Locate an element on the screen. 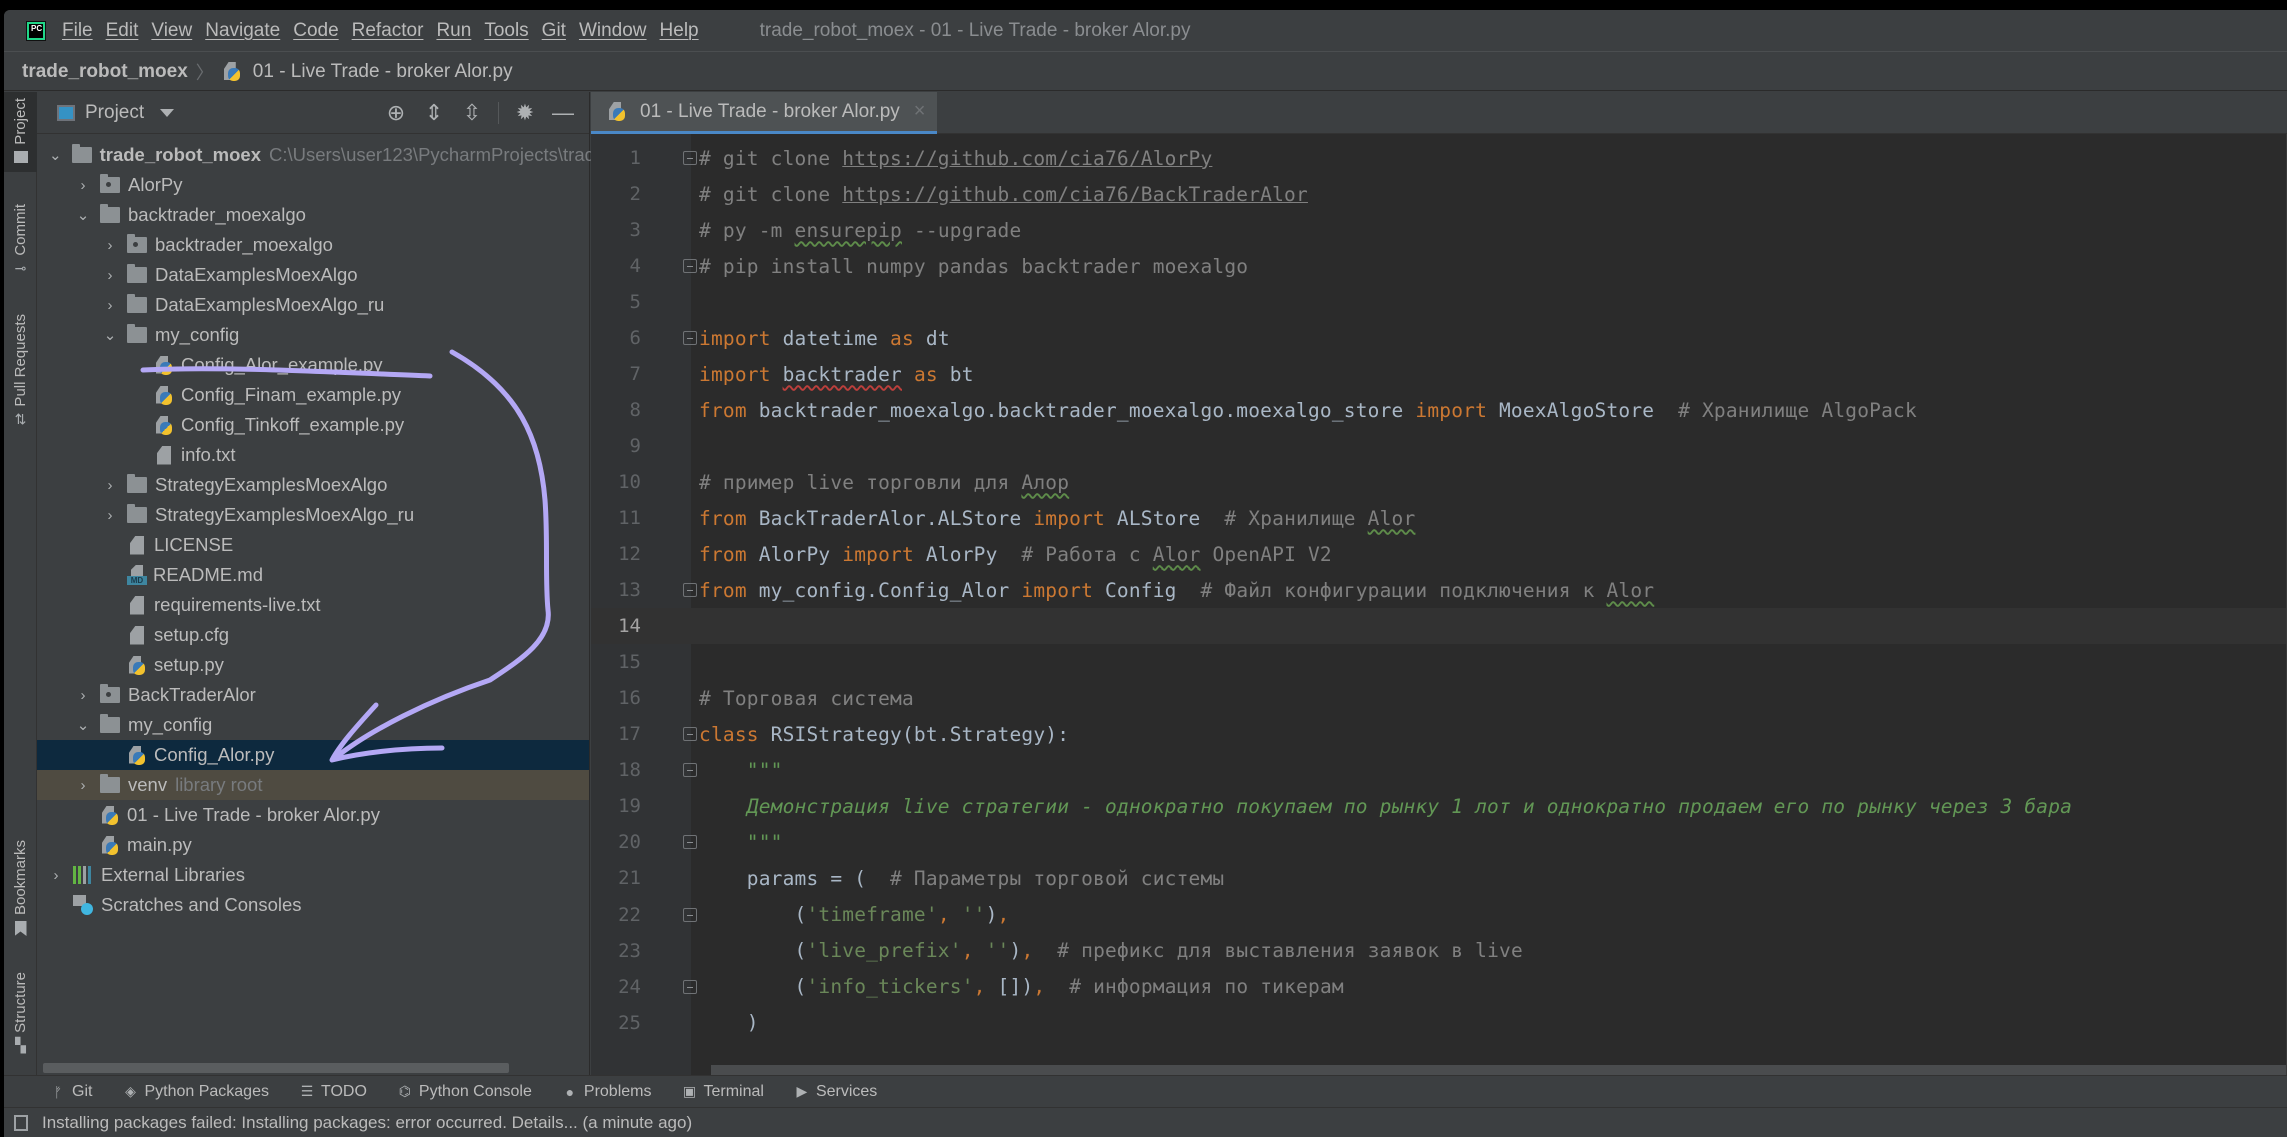 This screenshot has height=1137, width=2287. tree-item: › AlorPy is located at coordinates (313, 185).